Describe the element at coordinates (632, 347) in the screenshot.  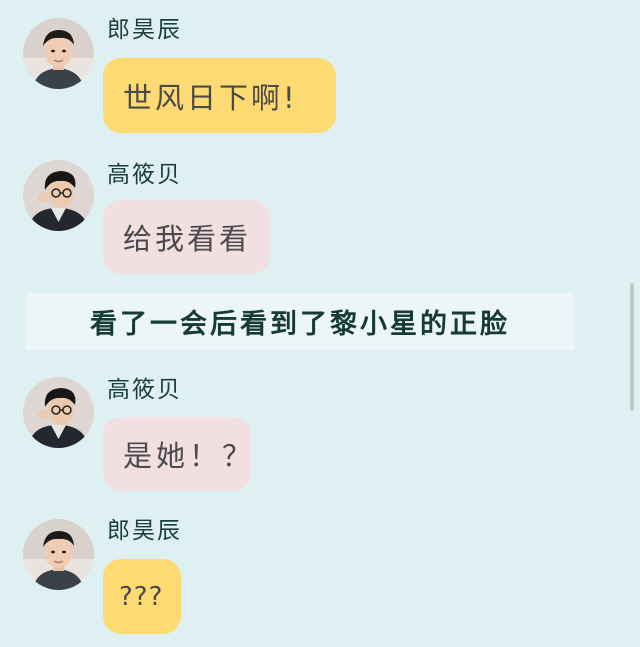
I see `scrollbar-thumb` at that location.